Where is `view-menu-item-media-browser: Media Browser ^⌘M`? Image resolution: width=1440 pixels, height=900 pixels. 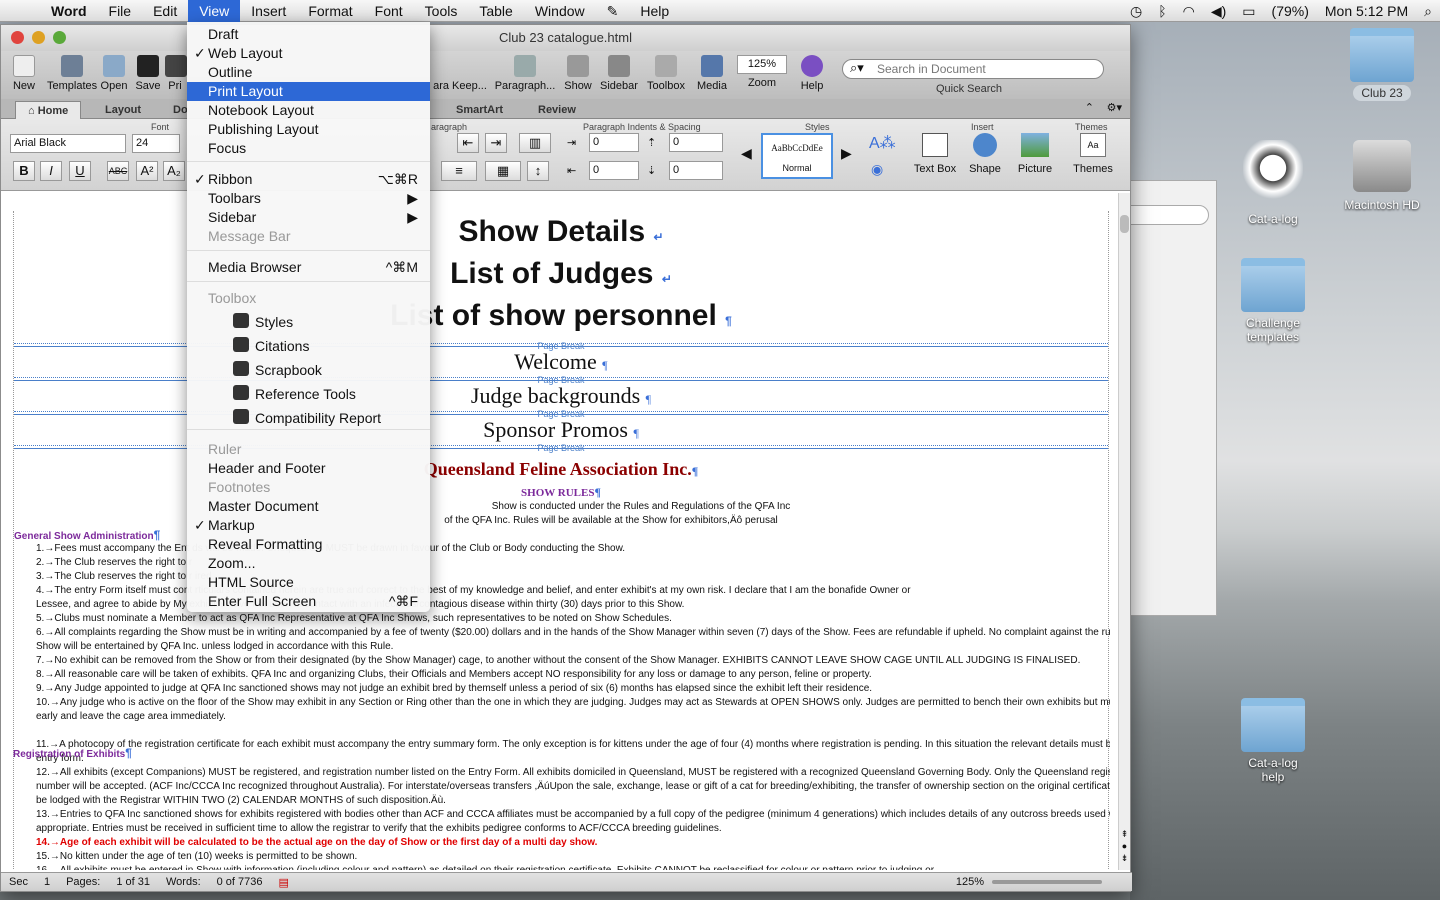
view-menu-item-media-browser: Media Browser ^⌘M is located at coordinates (308, 267).